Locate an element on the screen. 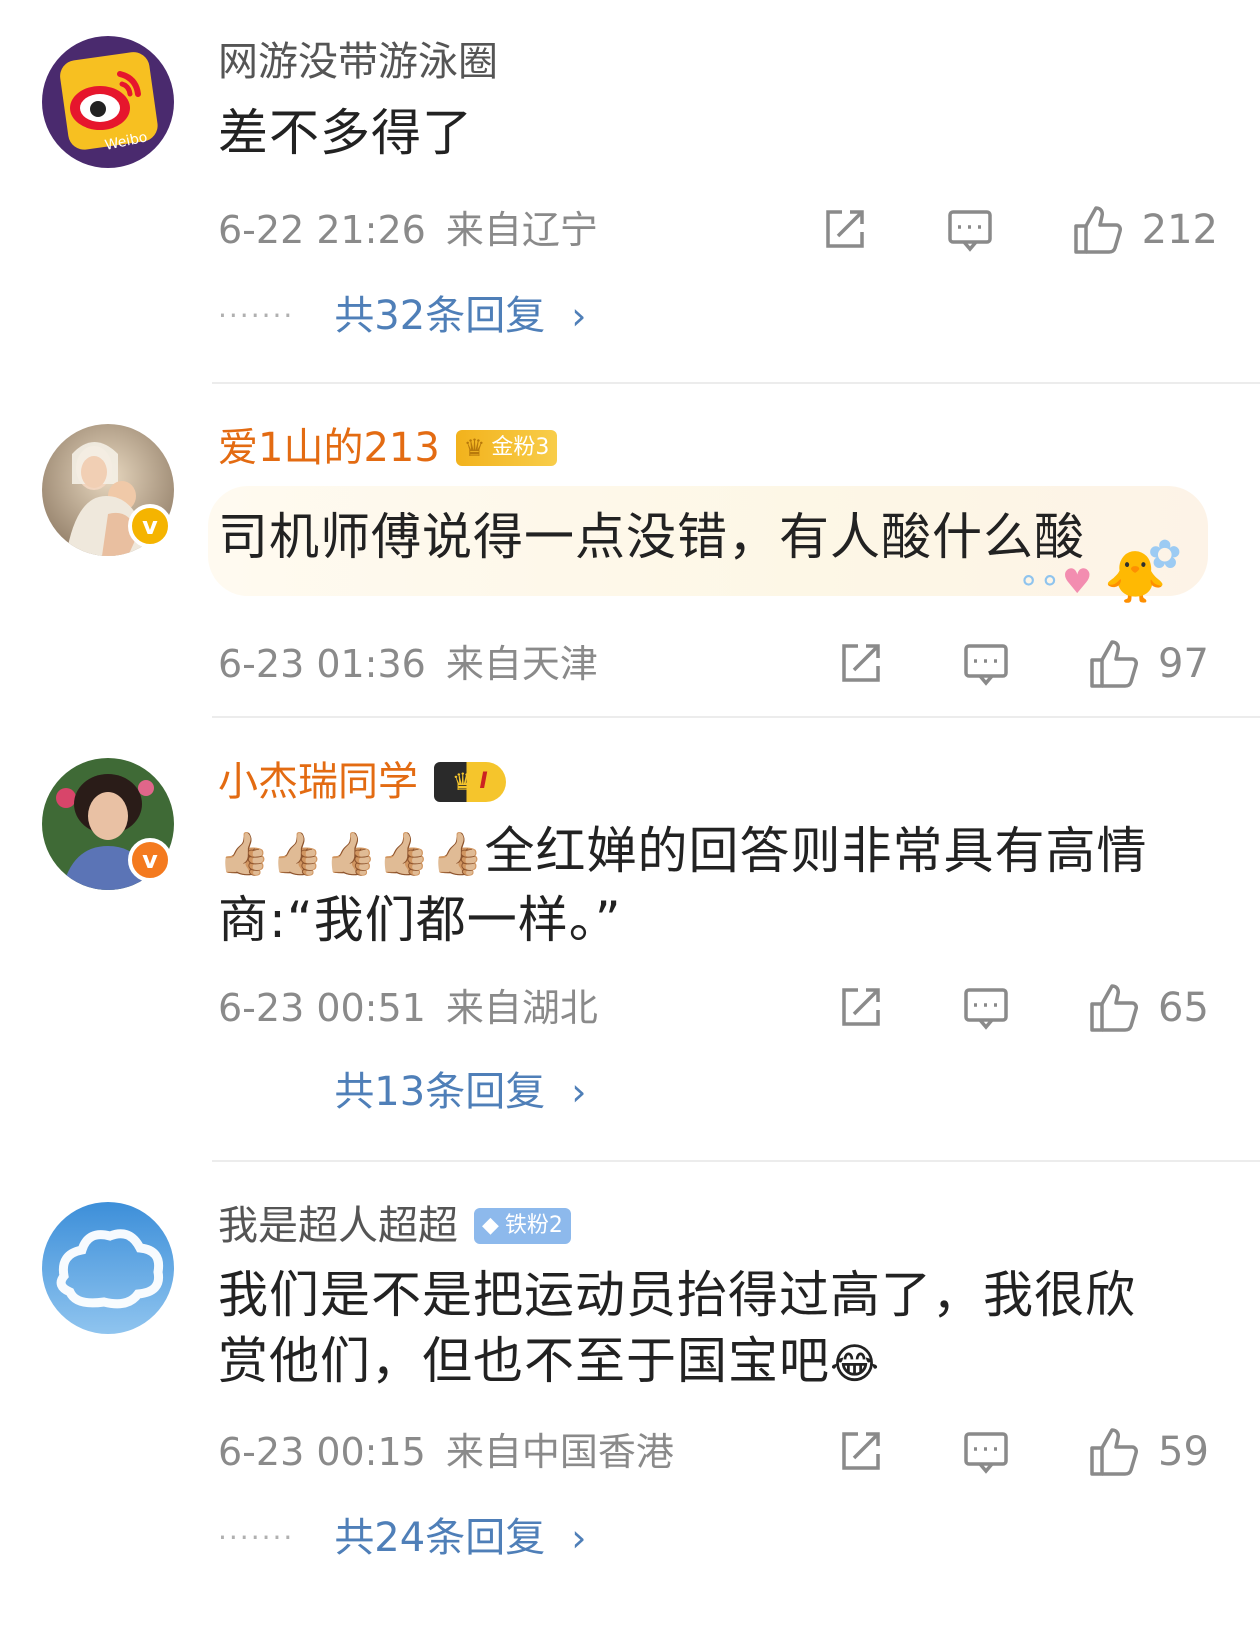  like-count: 59 is located at coordinates (1183, 1452).